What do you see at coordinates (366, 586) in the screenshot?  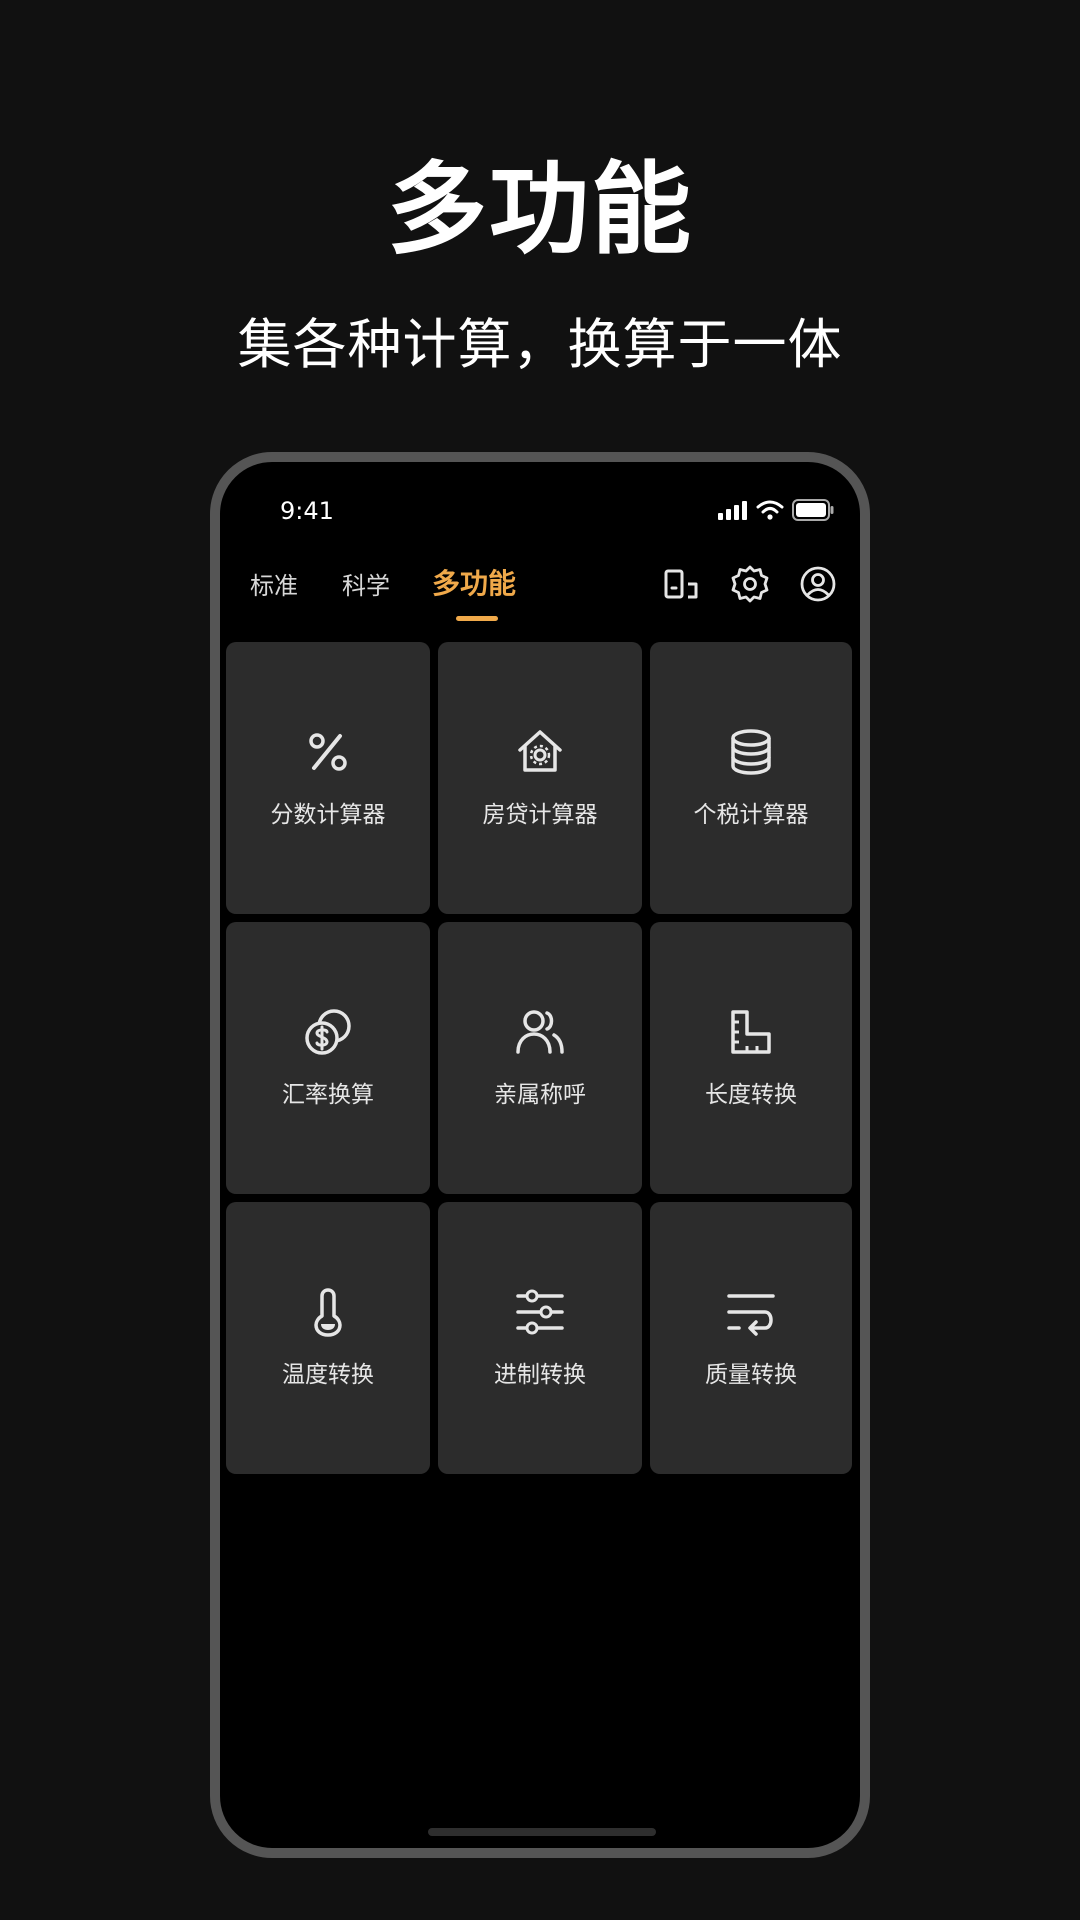 I see `tab-scientific: 科学` at bounding box center [366, 586].